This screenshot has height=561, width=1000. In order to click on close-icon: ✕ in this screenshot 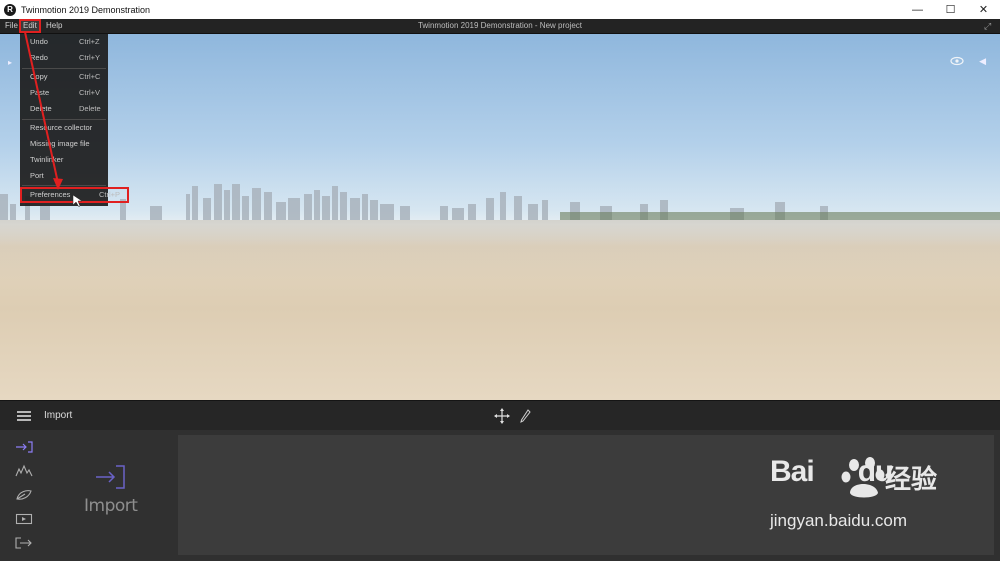, I will do `click(983, 9)`.